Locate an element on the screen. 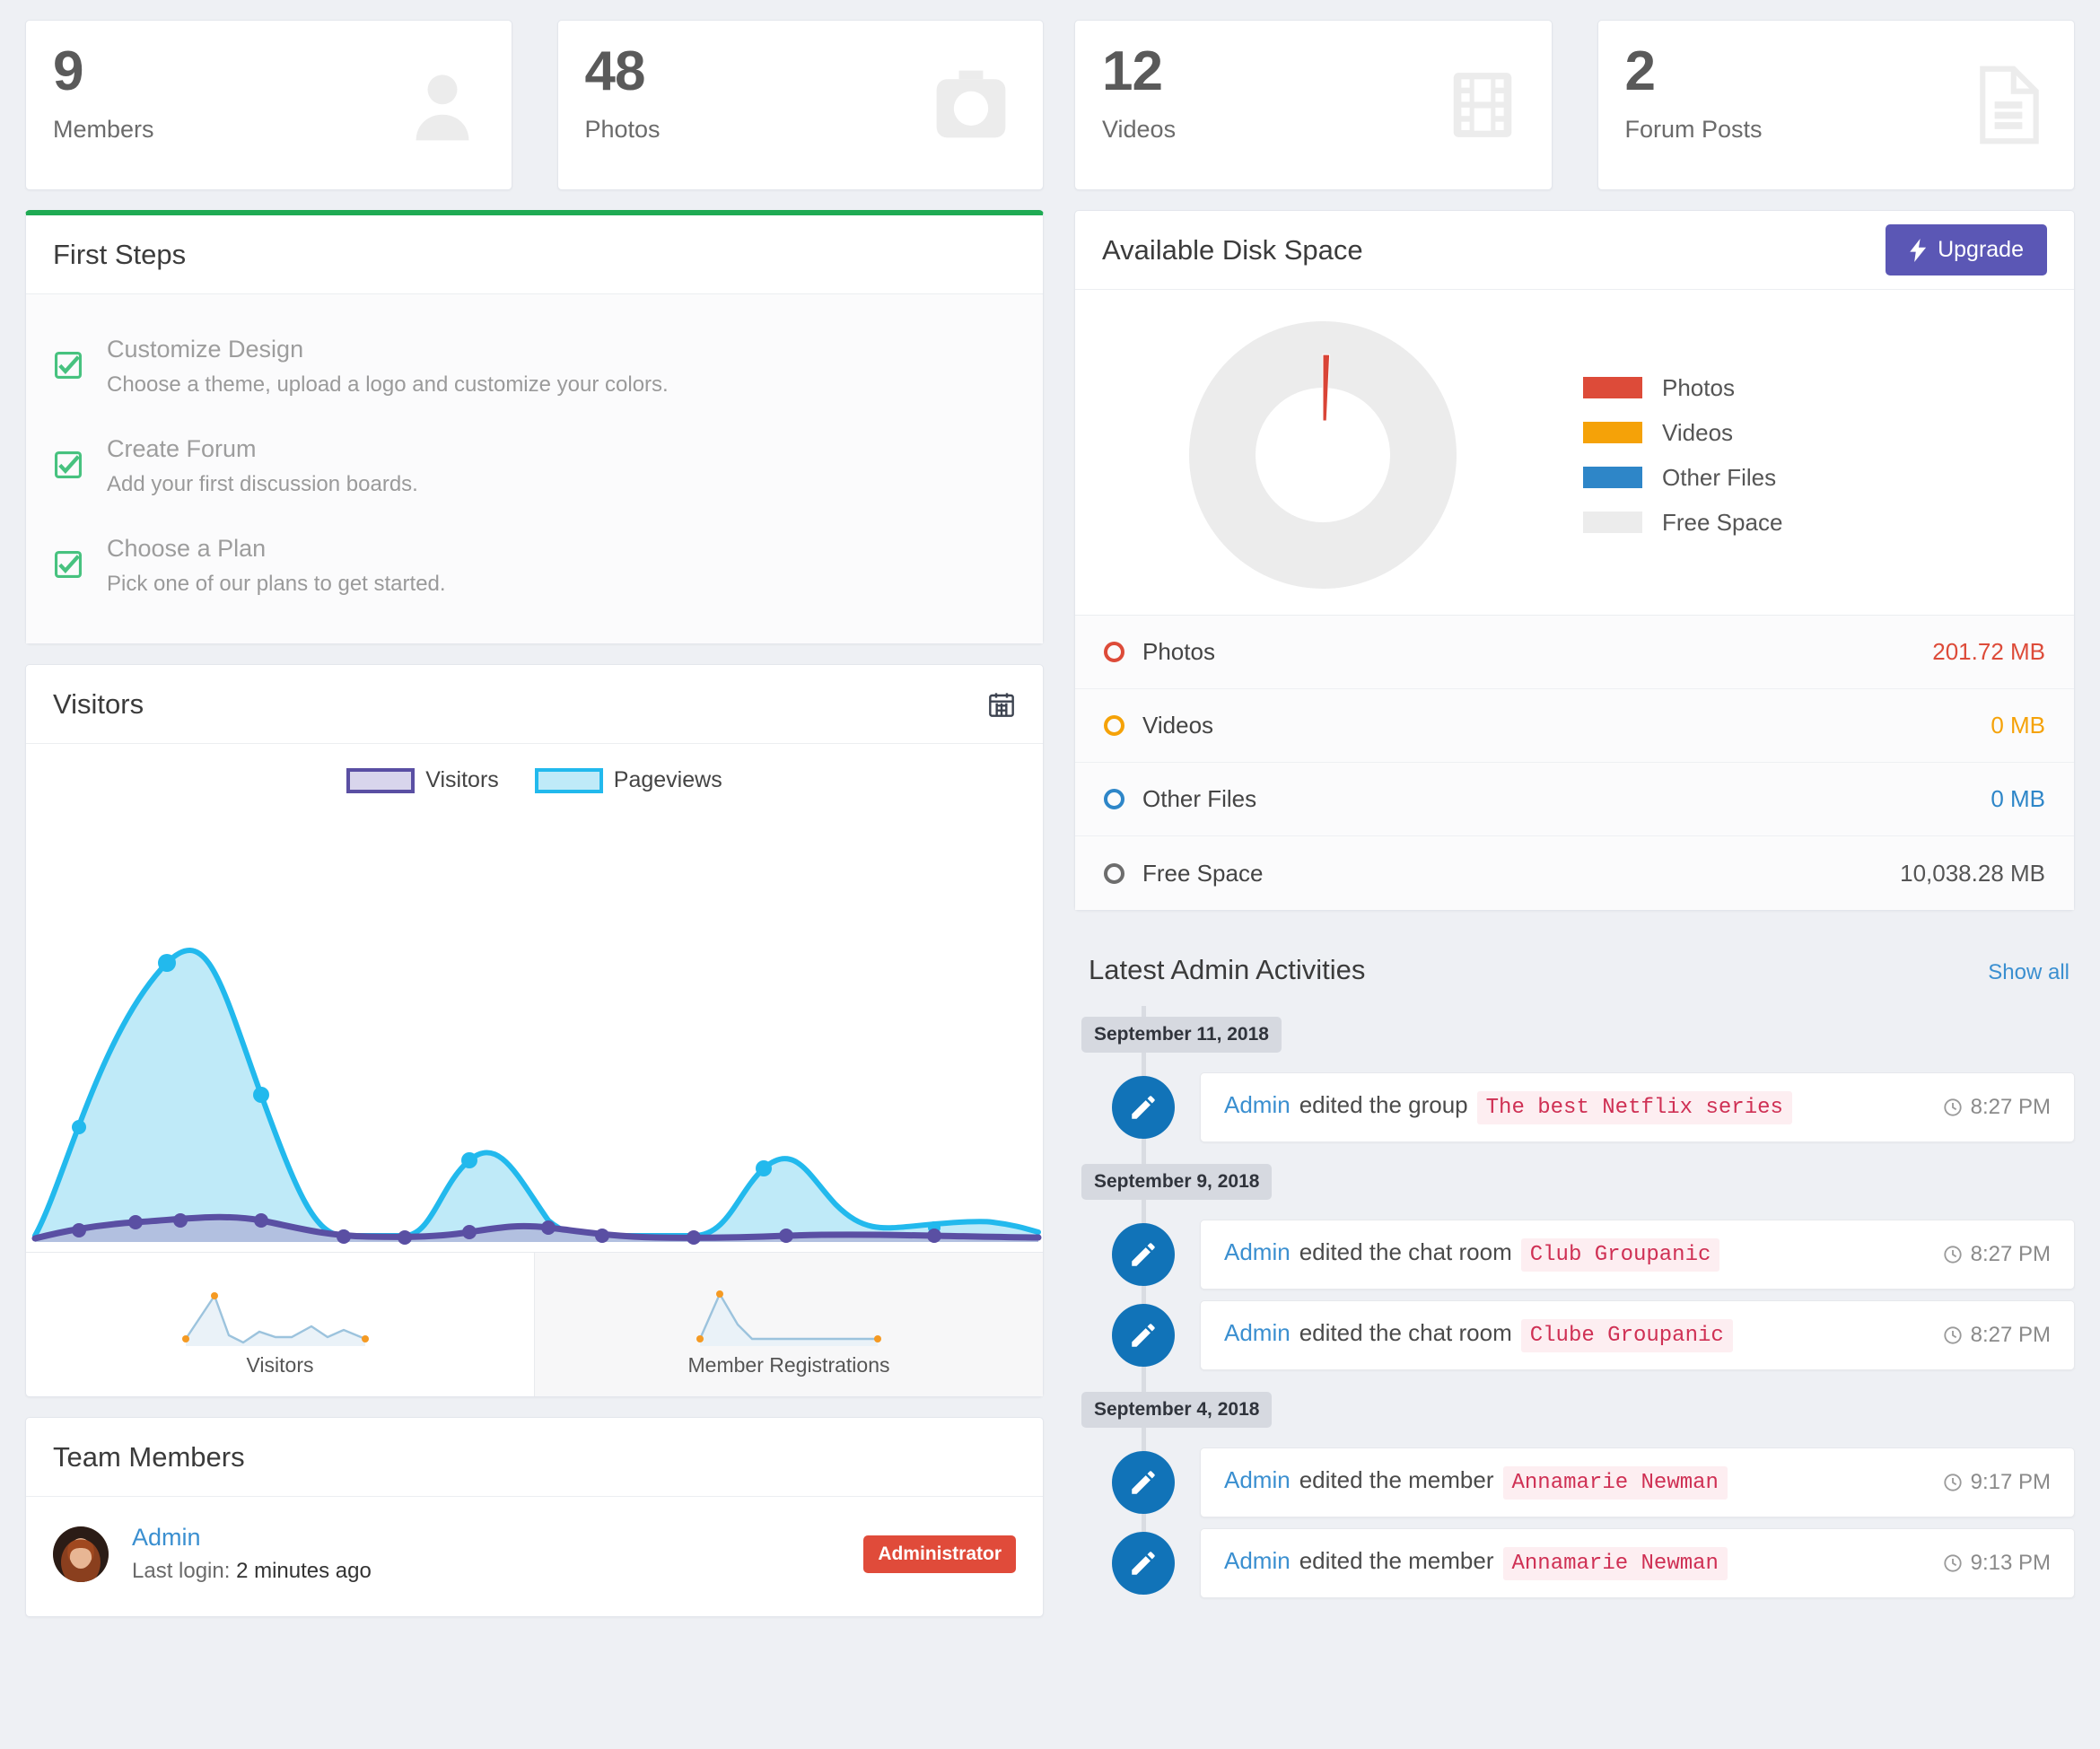  avatar is located at coordinates (81, 1554).